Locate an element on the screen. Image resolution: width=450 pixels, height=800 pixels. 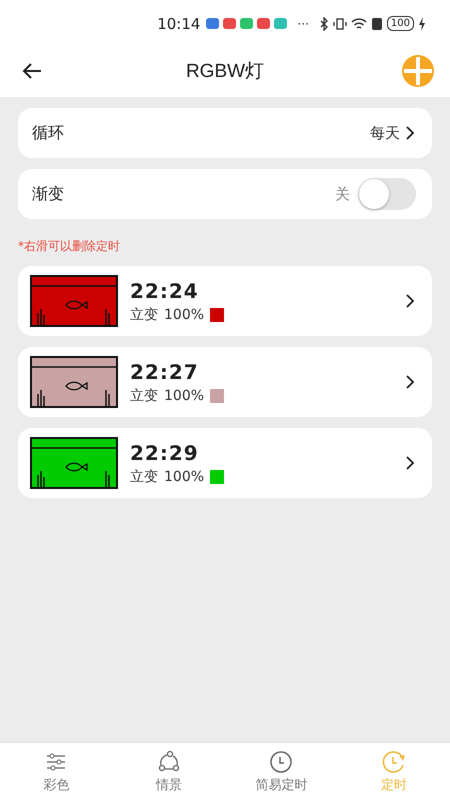
add-button is located at coordinates (418, 71).